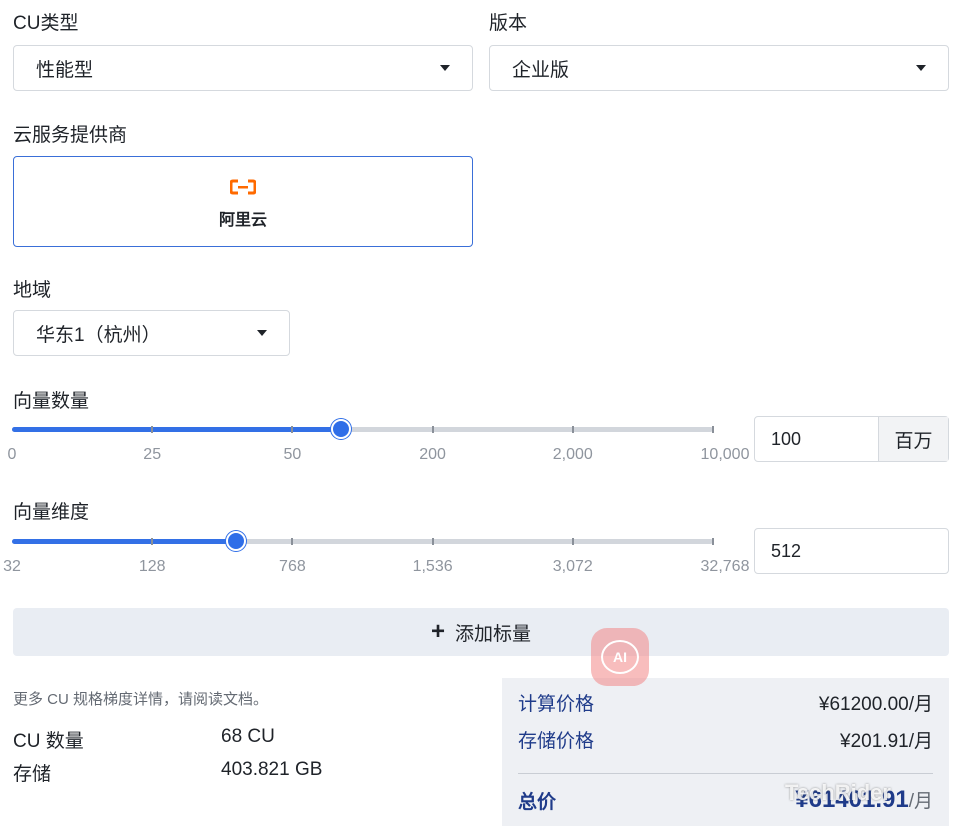  I want to click on ai-badge-text: AI, so click(620, 657).